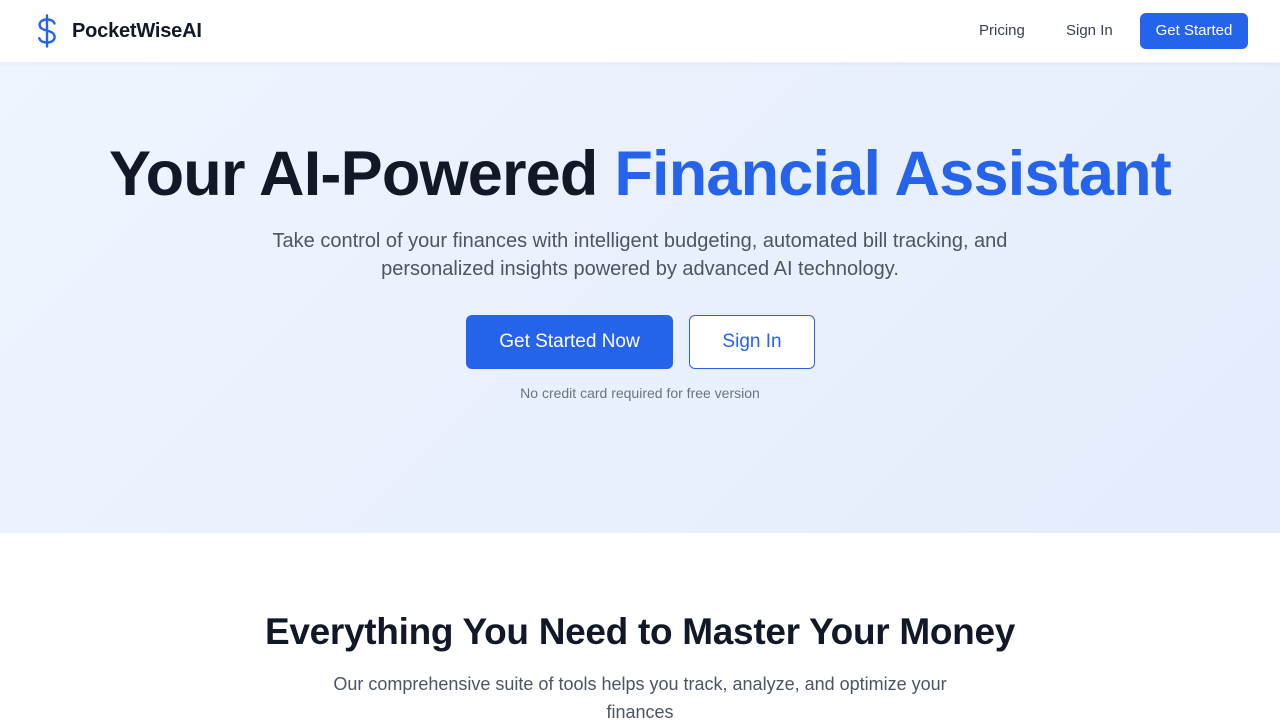 This screenshot has height=726, width=1280. Describe the element at coordinates (47, 31) in the screenshot. I see `dollar-sign-icon` at that location.